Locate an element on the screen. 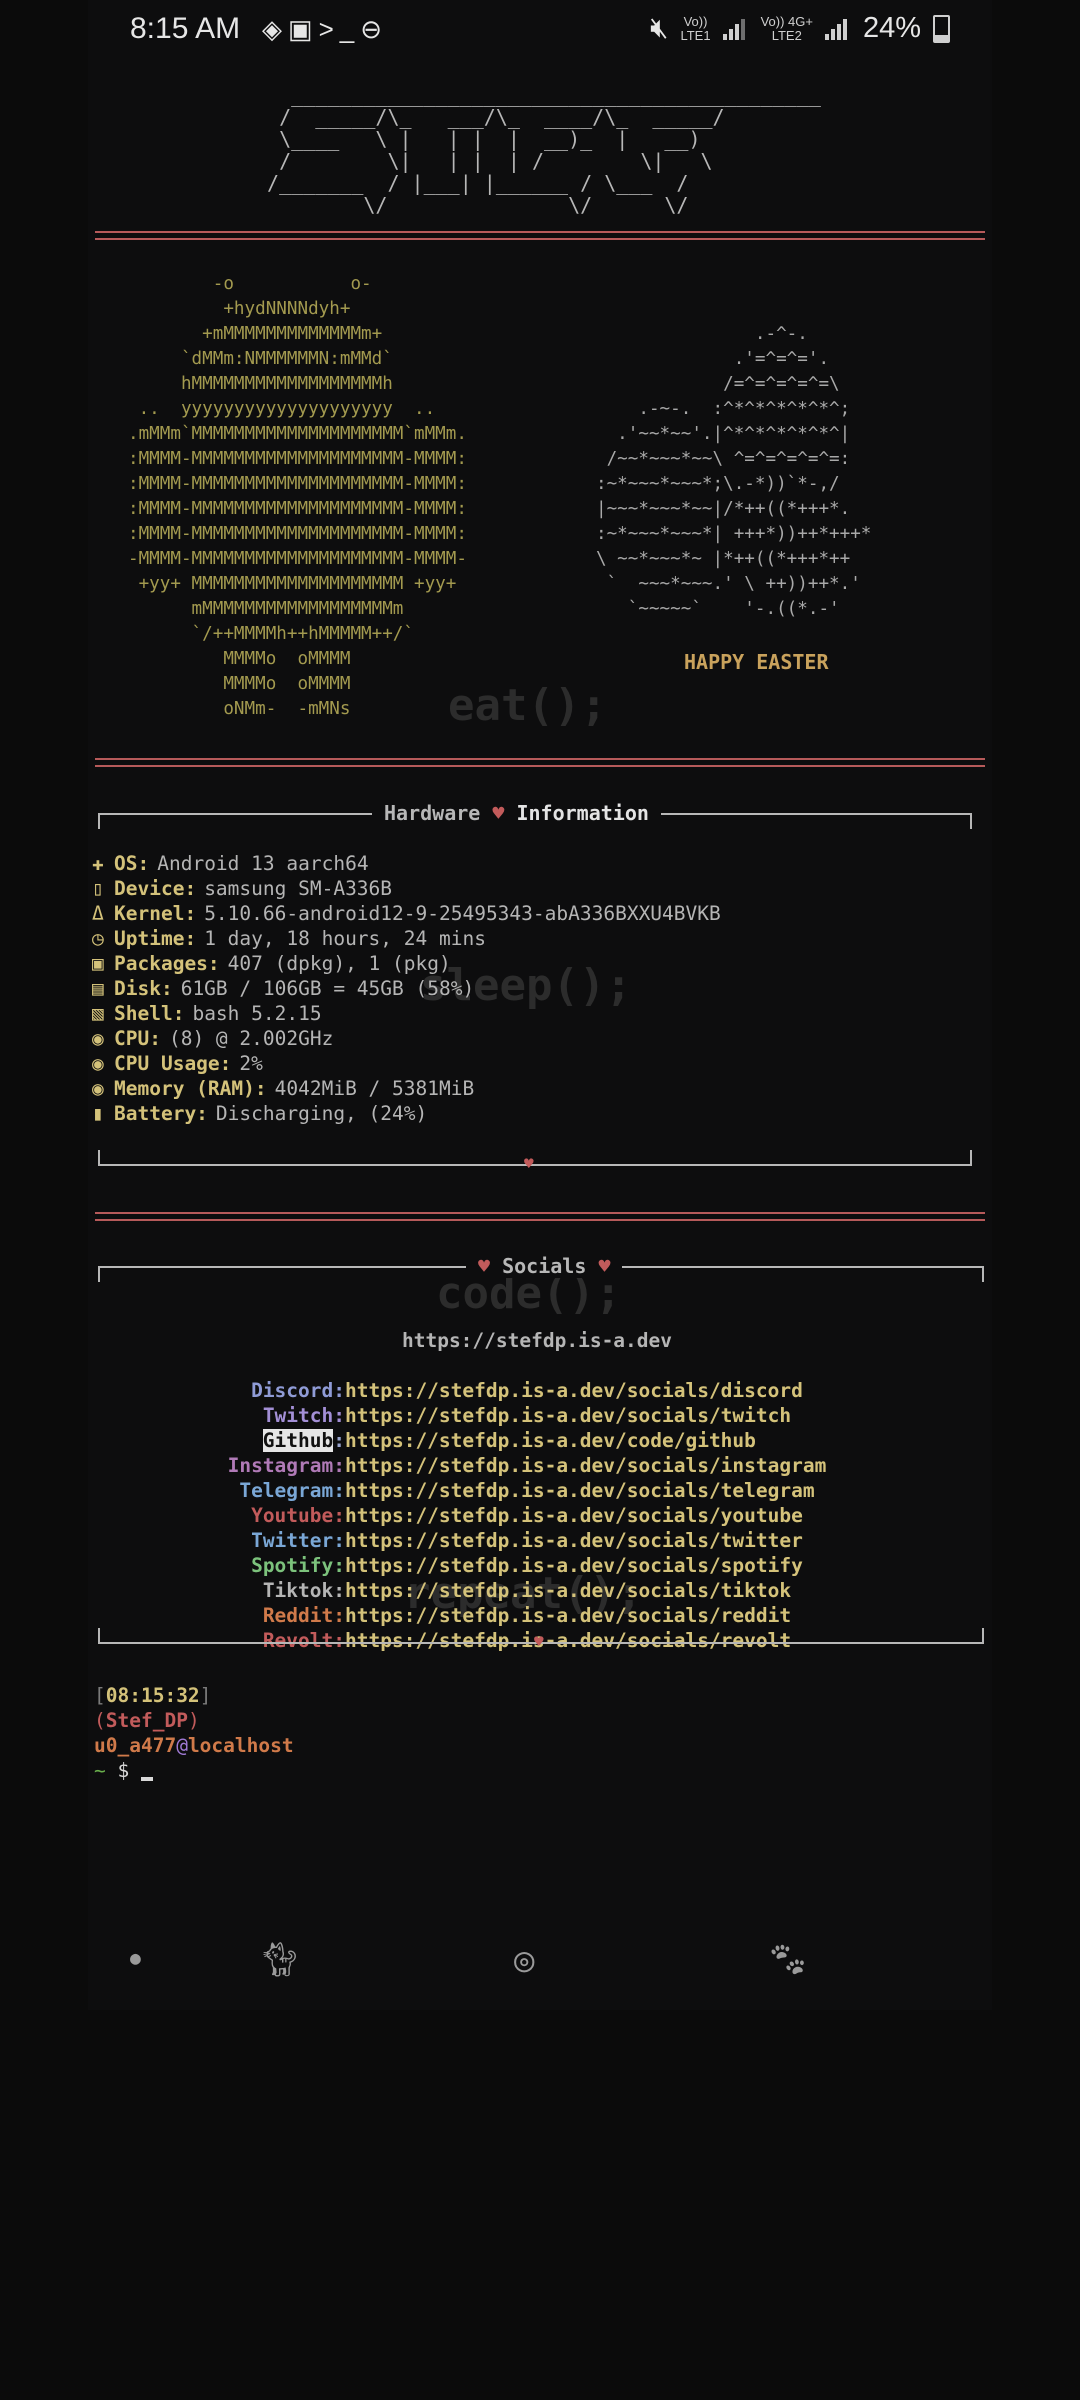  hardware-value: samsung SM-A336B is located at coordinates (298, 888).